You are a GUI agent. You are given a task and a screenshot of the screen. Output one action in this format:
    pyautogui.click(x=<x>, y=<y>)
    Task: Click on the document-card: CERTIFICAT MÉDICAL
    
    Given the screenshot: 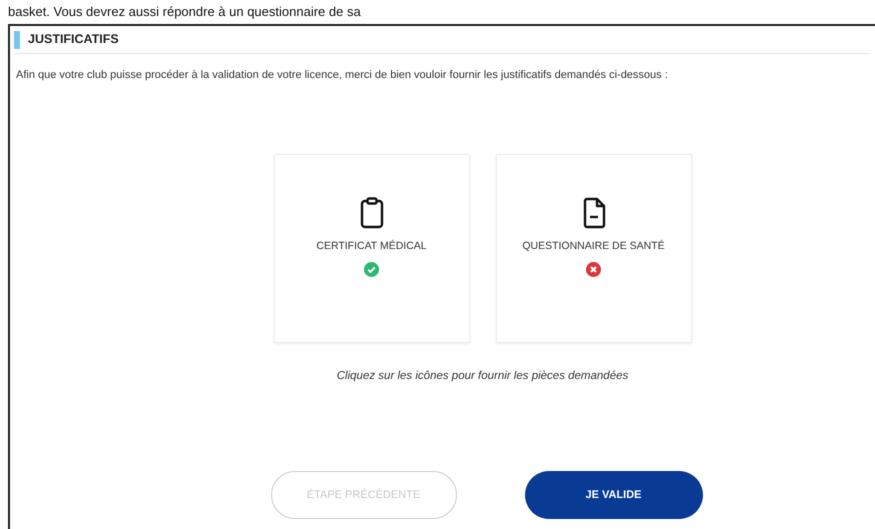 What is the action you would take?
    pyautogui.click(x=372, y=248)
    